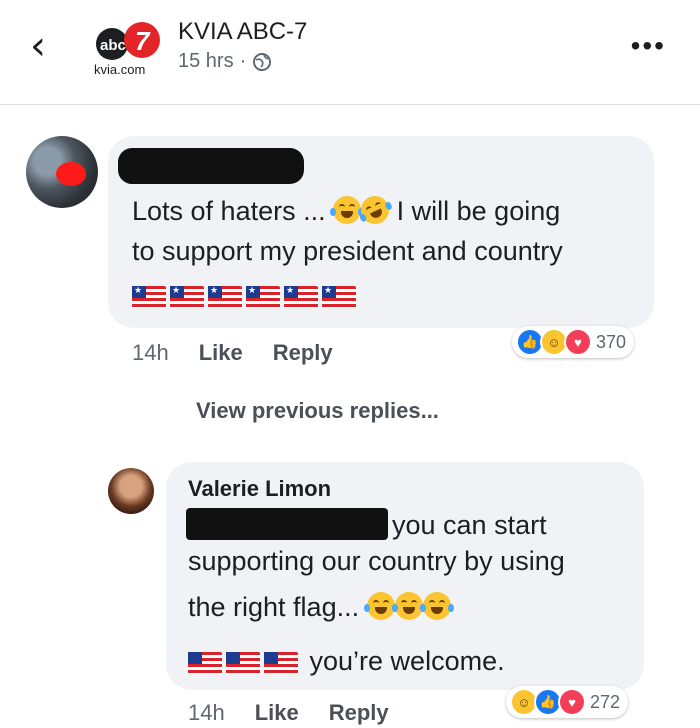  What do you see at coordinates (38, 46) in the screenshot?
I see `back-arrow-icon: ‹` at bounding box center [38, 46].